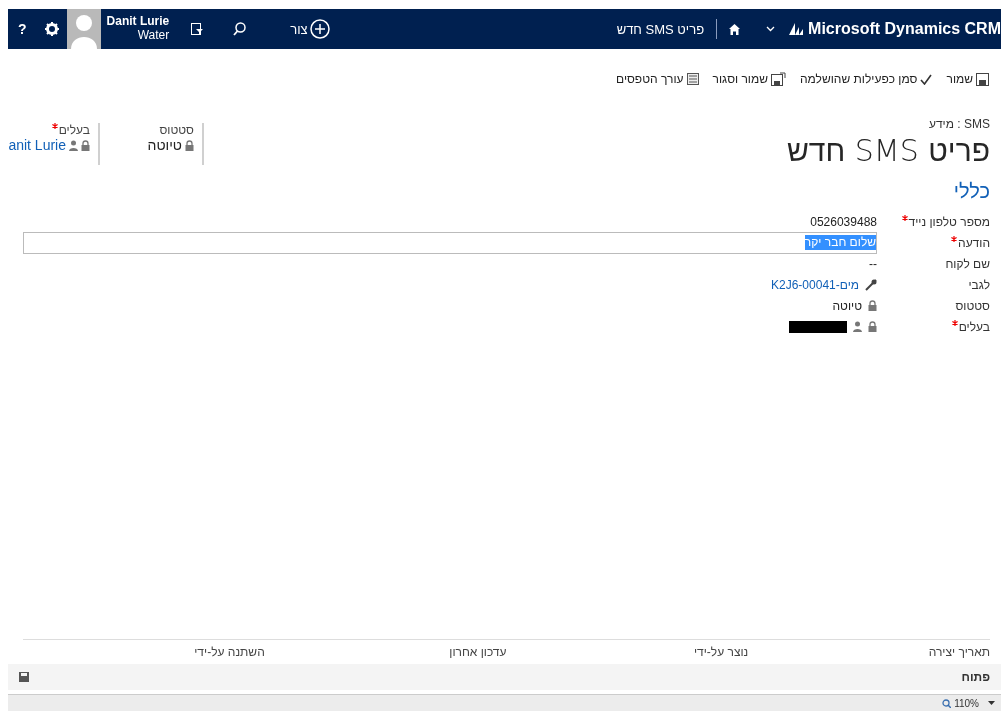 The image size is (1001, 711). I want to click on status-text: פתוח, so click(975, 677).